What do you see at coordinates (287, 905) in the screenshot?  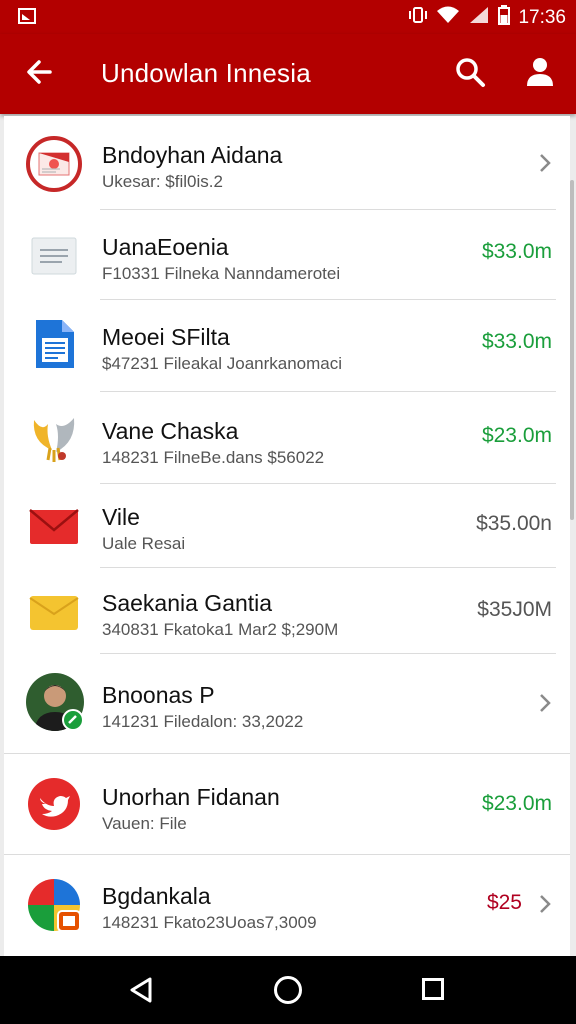 I see `list-item: Bgdankala 148231 Fkato23Uoas7,3009 $25` at bounding box center [287, 905].